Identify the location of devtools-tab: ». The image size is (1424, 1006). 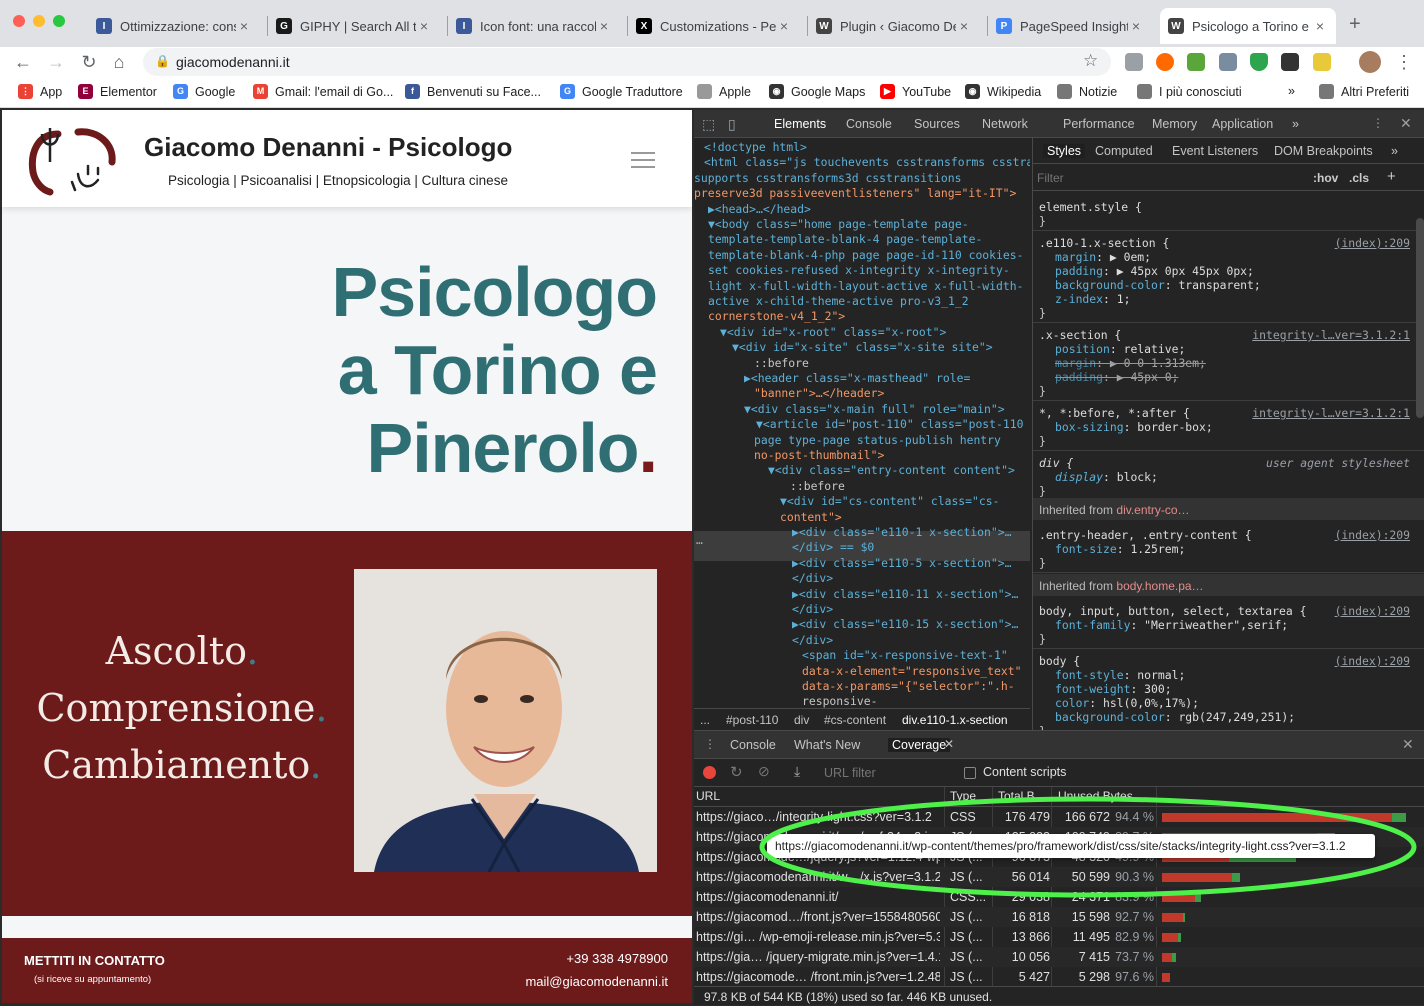
(1295, 124).